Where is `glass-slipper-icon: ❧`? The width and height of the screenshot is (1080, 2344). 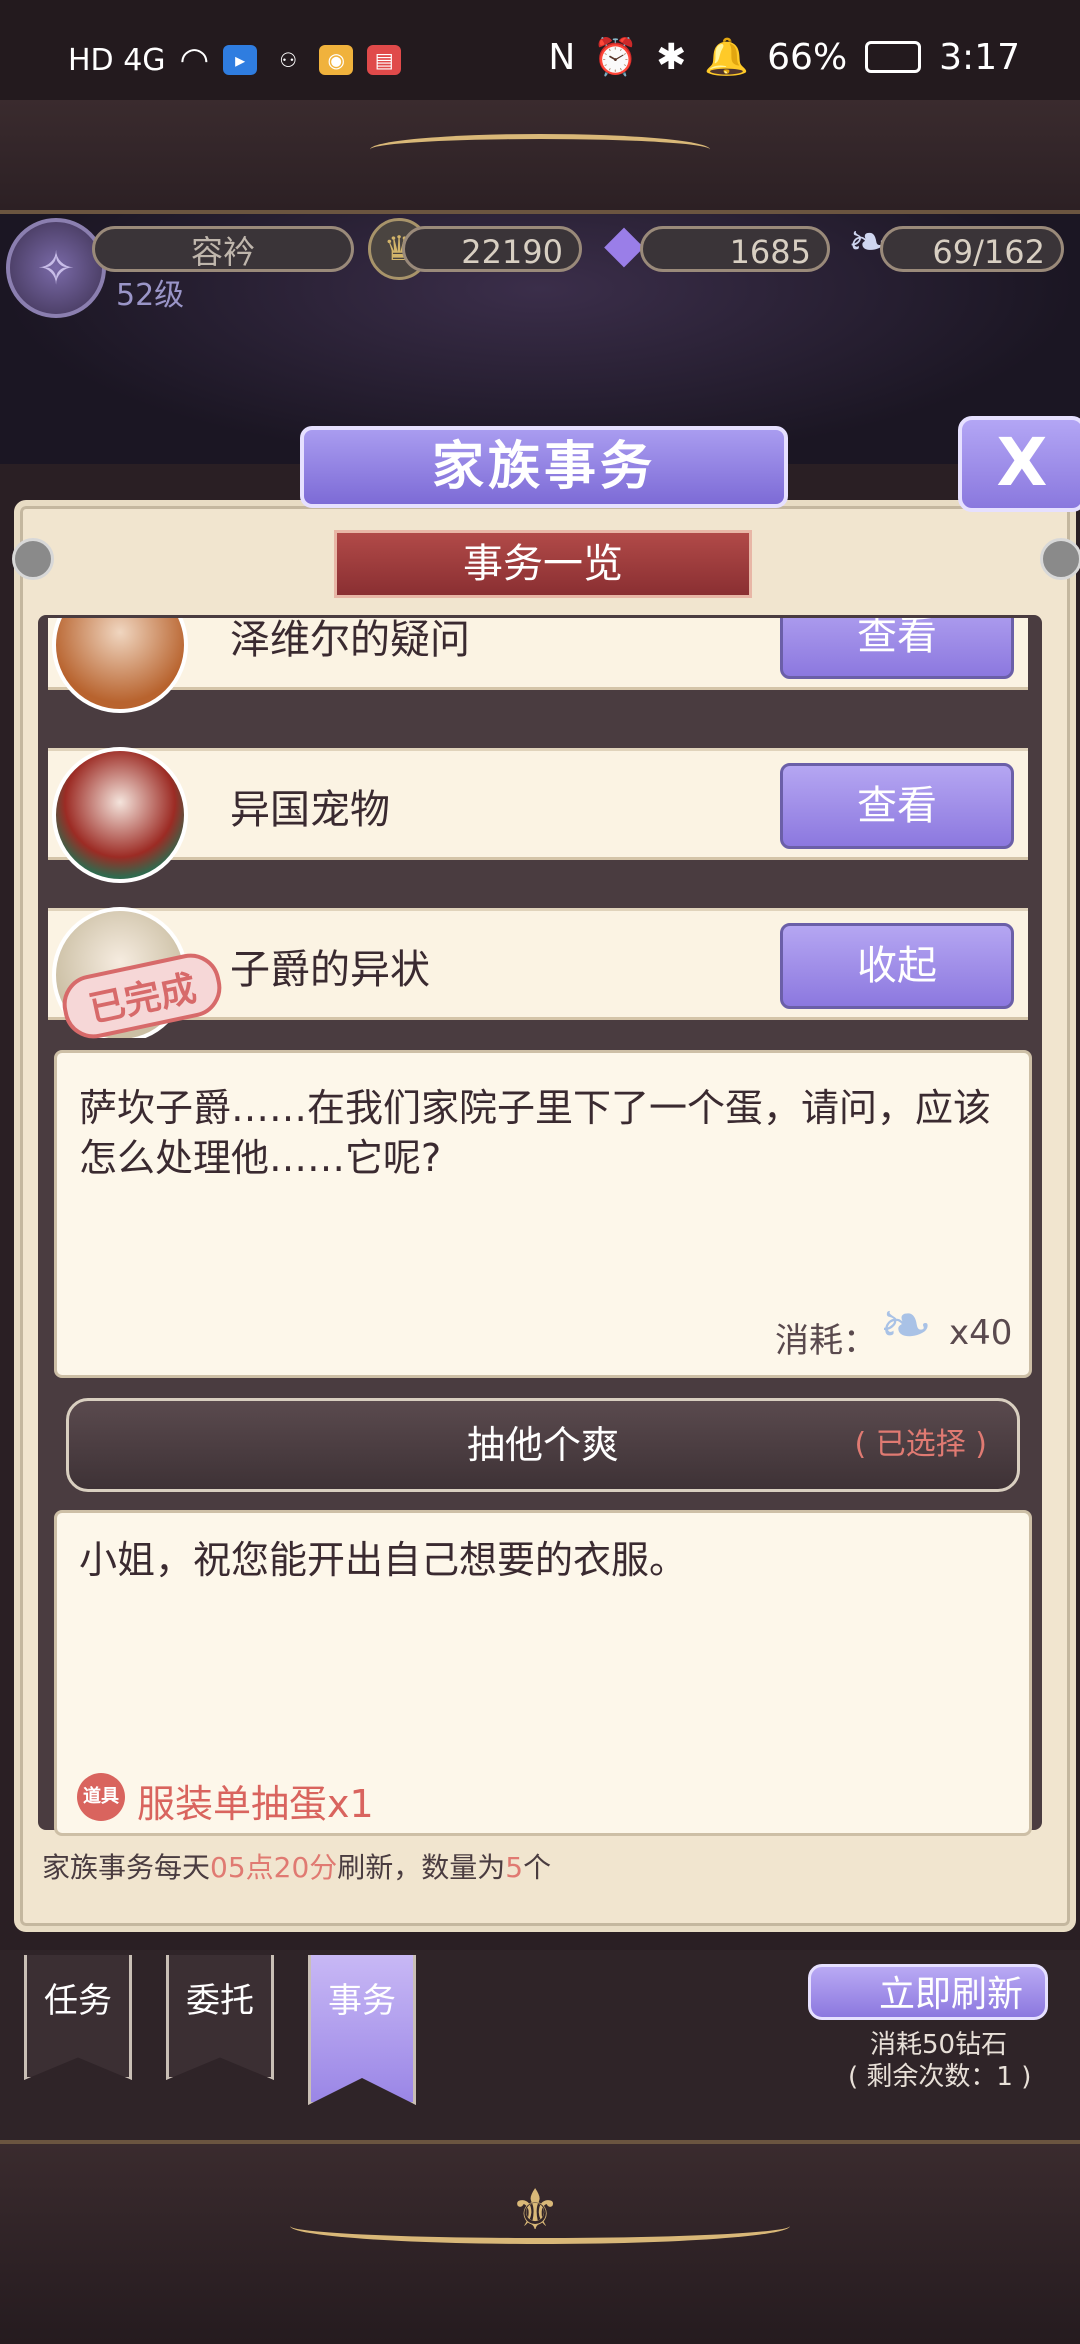
glass-slipper-icon: ❧ is located at coordinates (906, 1326).